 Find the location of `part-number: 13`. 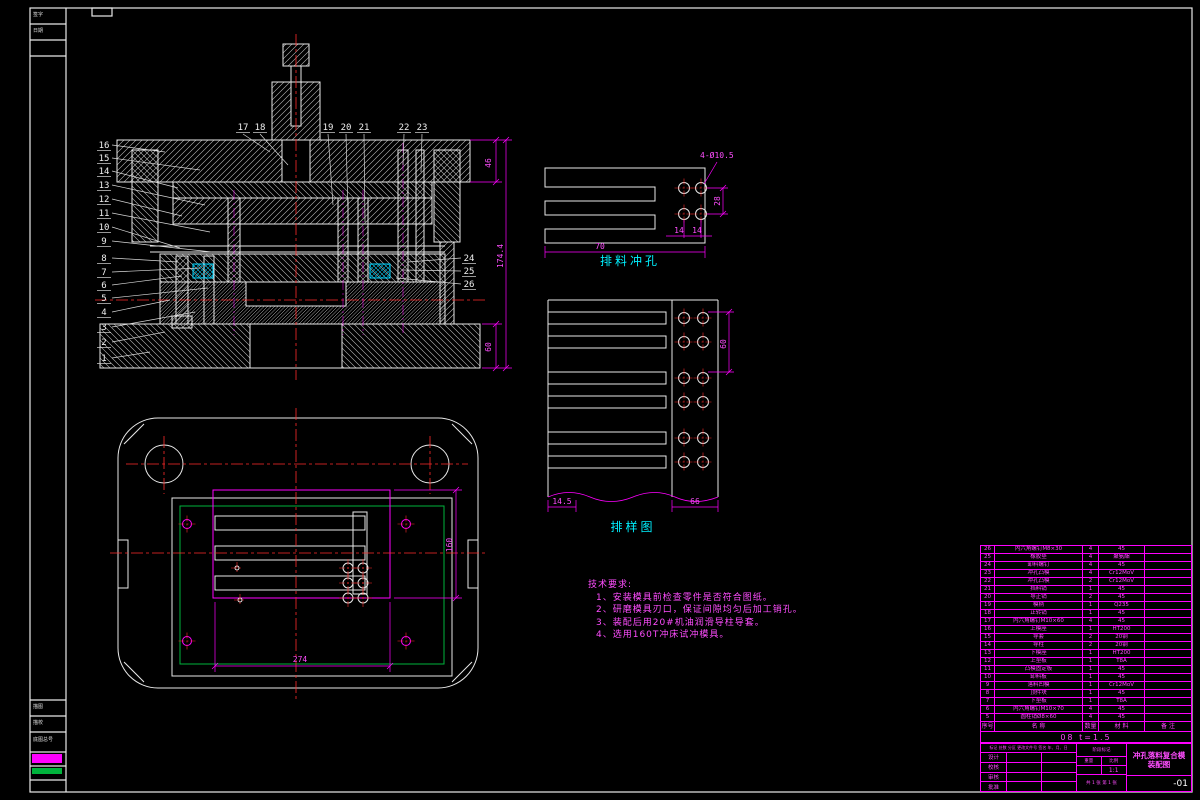

part-number: 13 is located at coordinates (104, 186).